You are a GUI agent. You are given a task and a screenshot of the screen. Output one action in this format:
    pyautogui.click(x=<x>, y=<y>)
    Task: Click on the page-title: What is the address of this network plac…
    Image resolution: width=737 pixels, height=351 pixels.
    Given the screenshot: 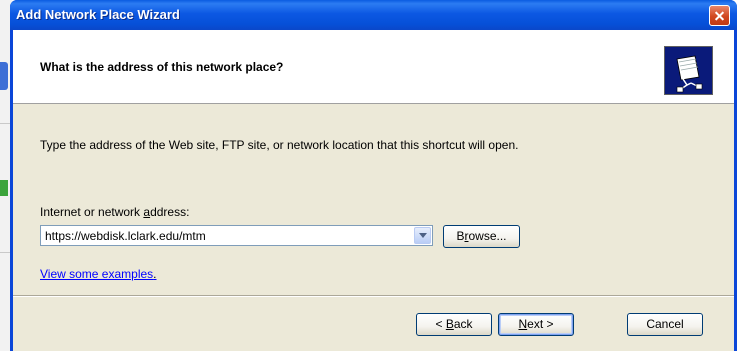 What is the action you would take?
    pyautogui.click(x=162, y=67)
    